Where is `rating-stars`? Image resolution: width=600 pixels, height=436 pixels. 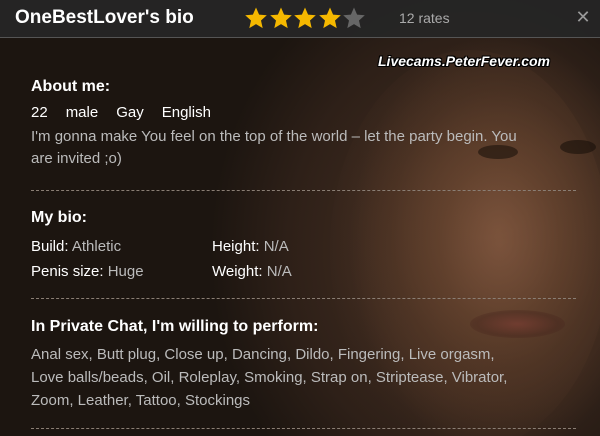
rating-stars is located at coordinates (305, 18).